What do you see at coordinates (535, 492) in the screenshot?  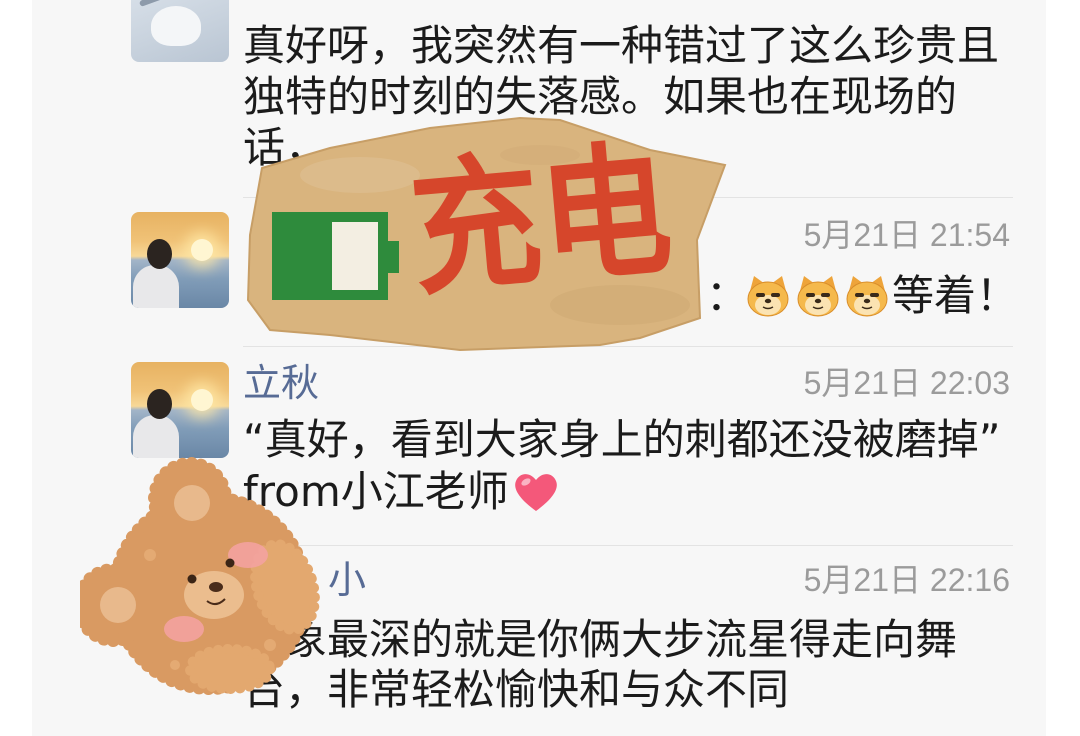 I see `heart-emoji-icon` at bounding box center [535, 492].